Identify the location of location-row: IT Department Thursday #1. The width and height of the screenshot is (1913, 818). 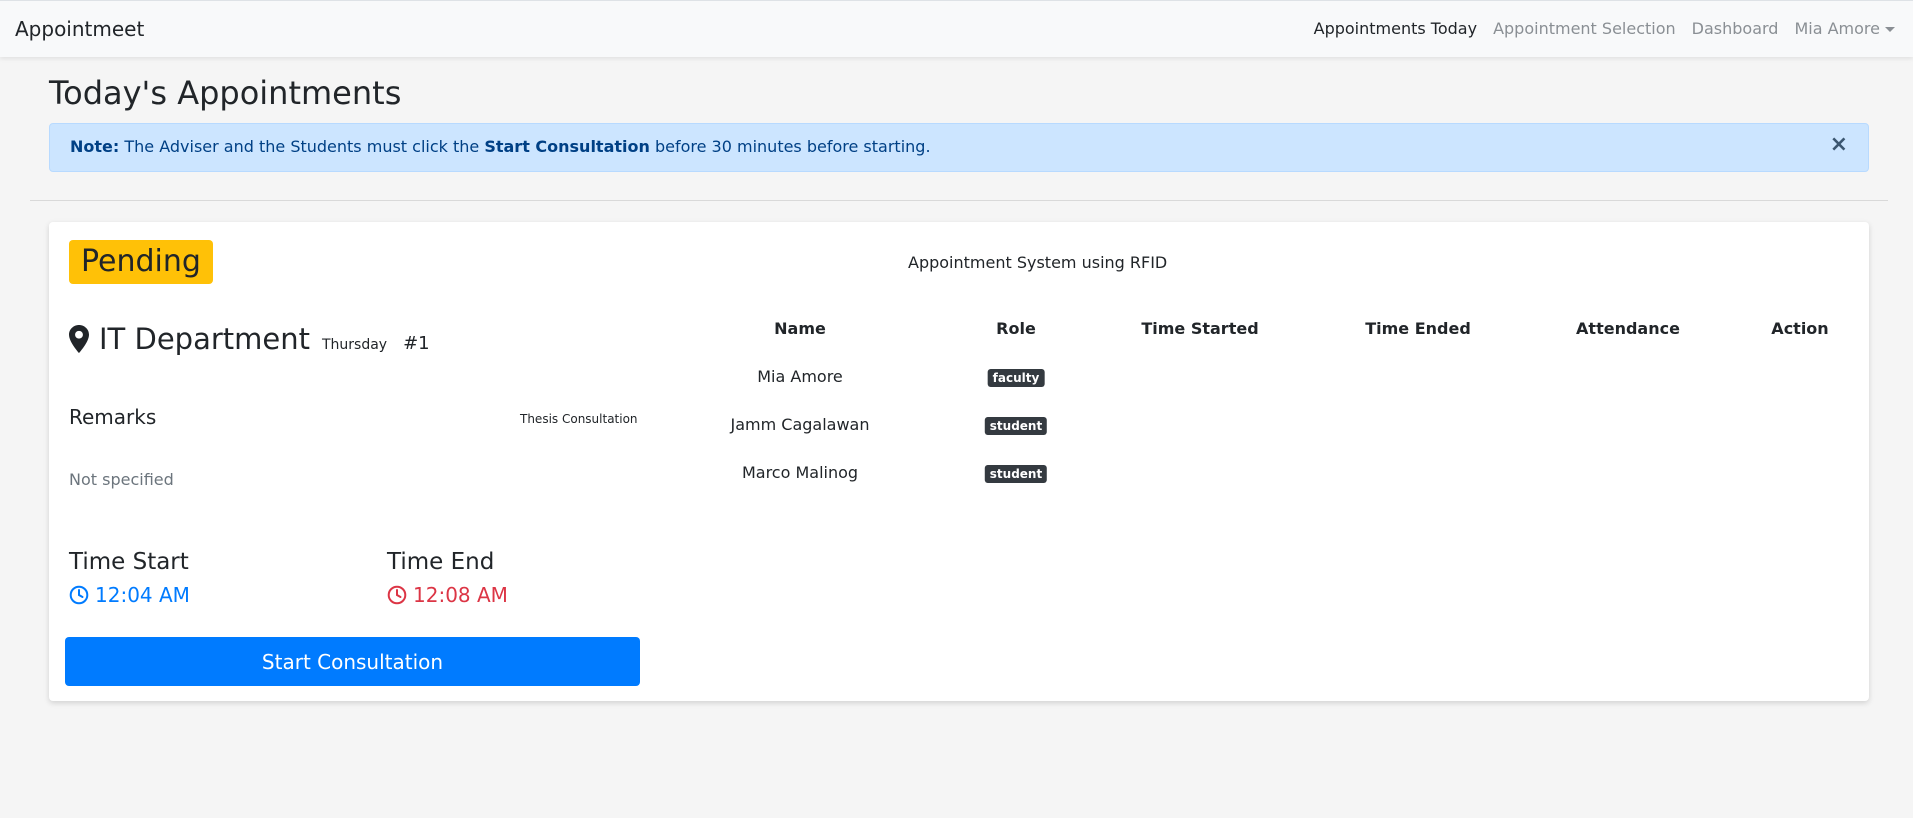
(249, 339).